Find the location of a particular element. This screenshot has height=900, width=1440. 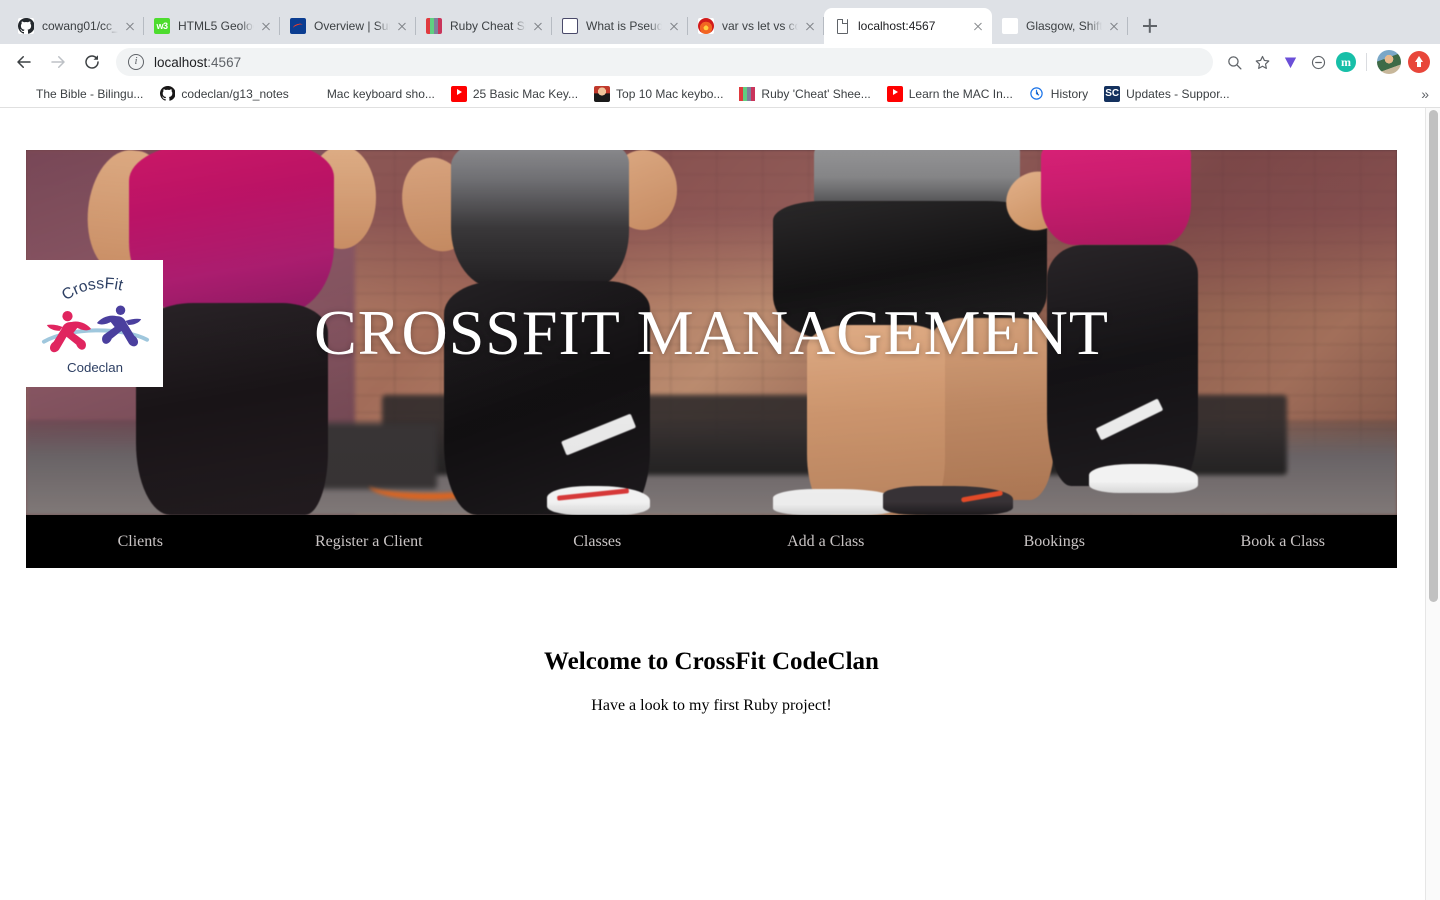

sc-icon: SC is located at coordinates (1112, 93).